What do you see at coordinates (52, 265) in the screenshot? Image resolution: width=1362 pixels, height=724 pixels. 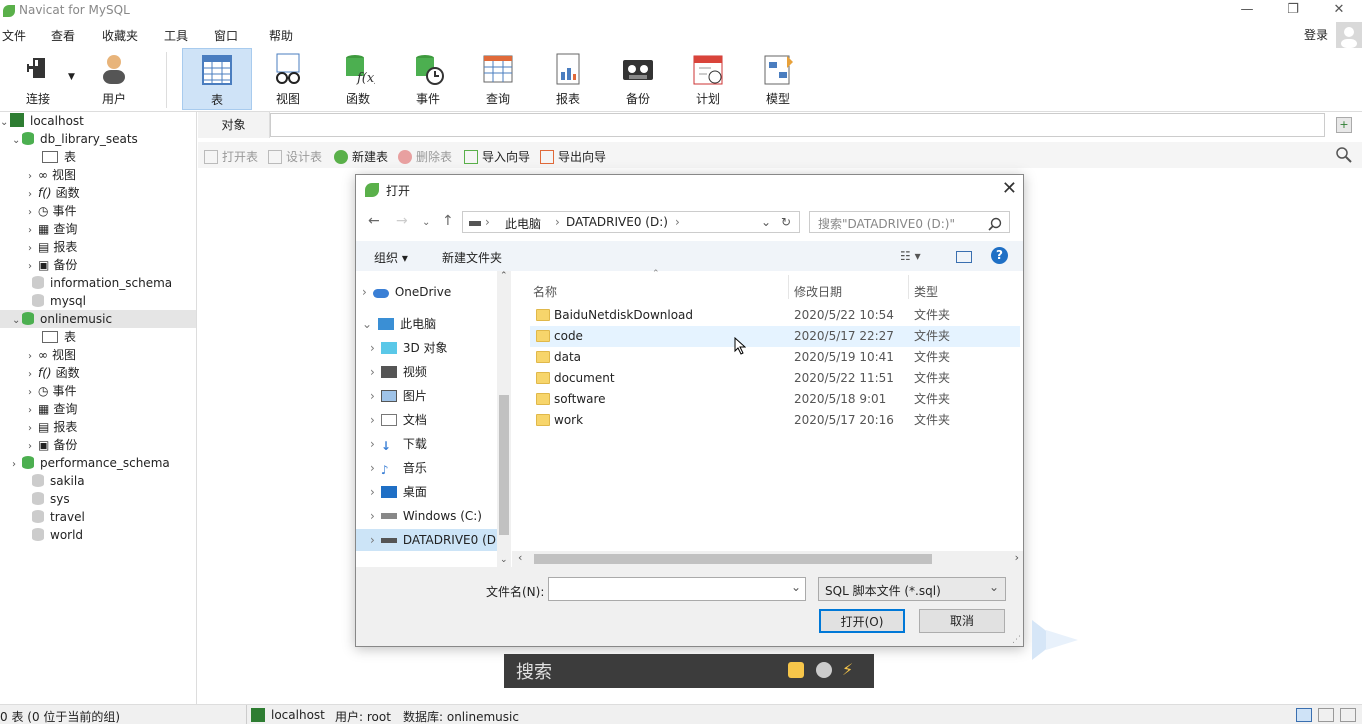 I see `tree-item-backups: › ▣ 备份` at bounding box center [52, 265].